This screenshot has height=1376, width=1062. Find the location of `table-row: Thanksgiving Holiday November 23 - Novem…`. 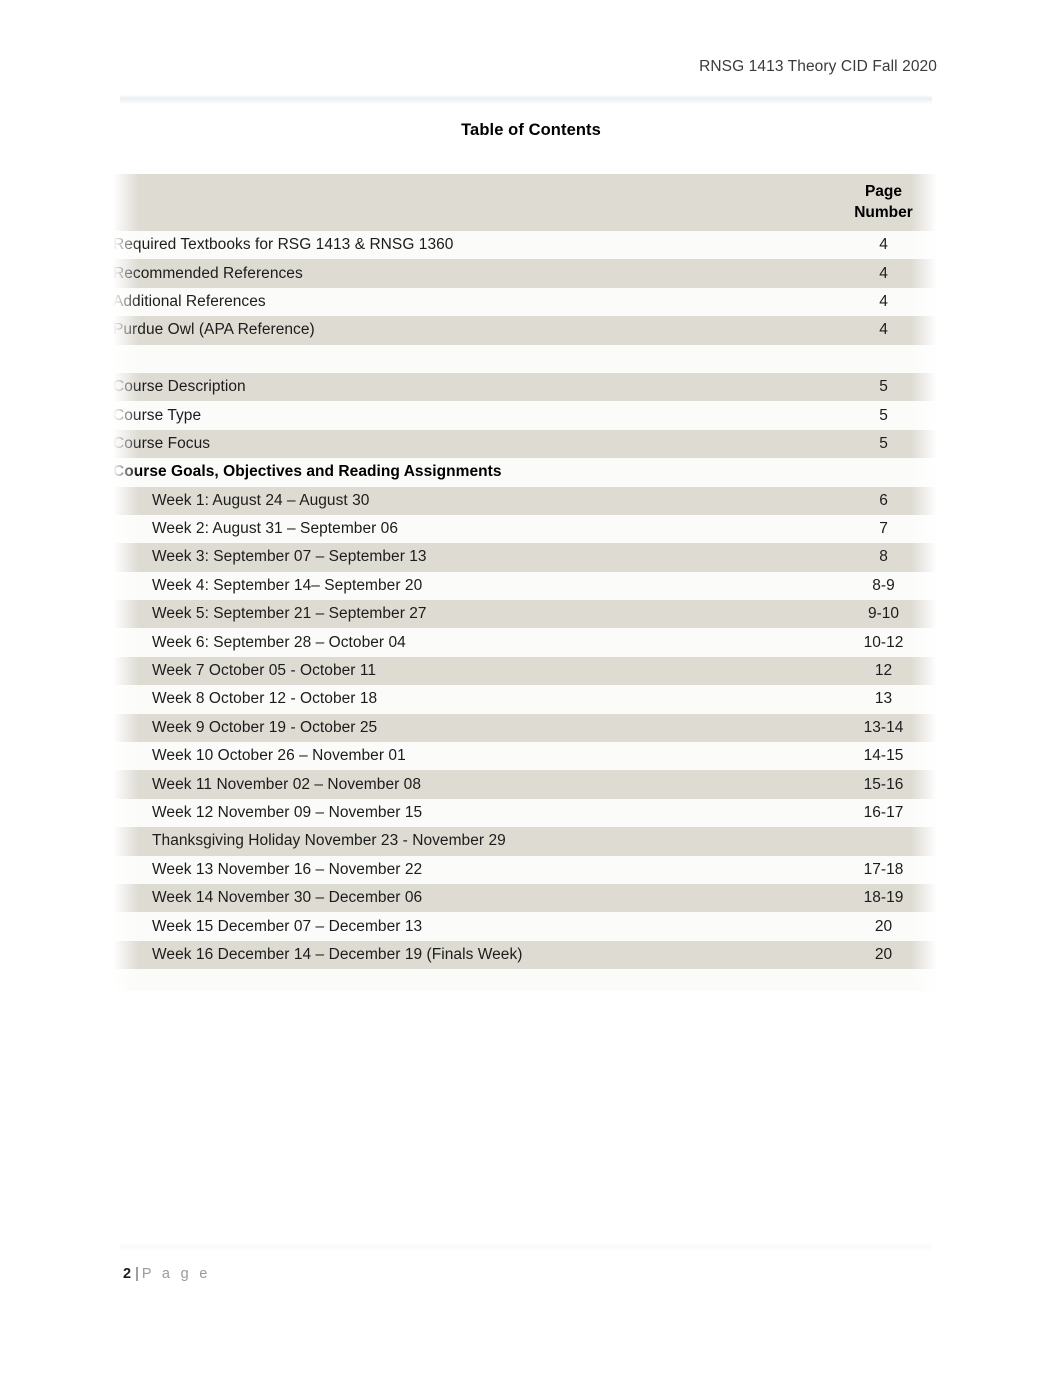

table-row: Thanksgiving Holiday November 23 - Novem… is located at coordinates (525, 841).